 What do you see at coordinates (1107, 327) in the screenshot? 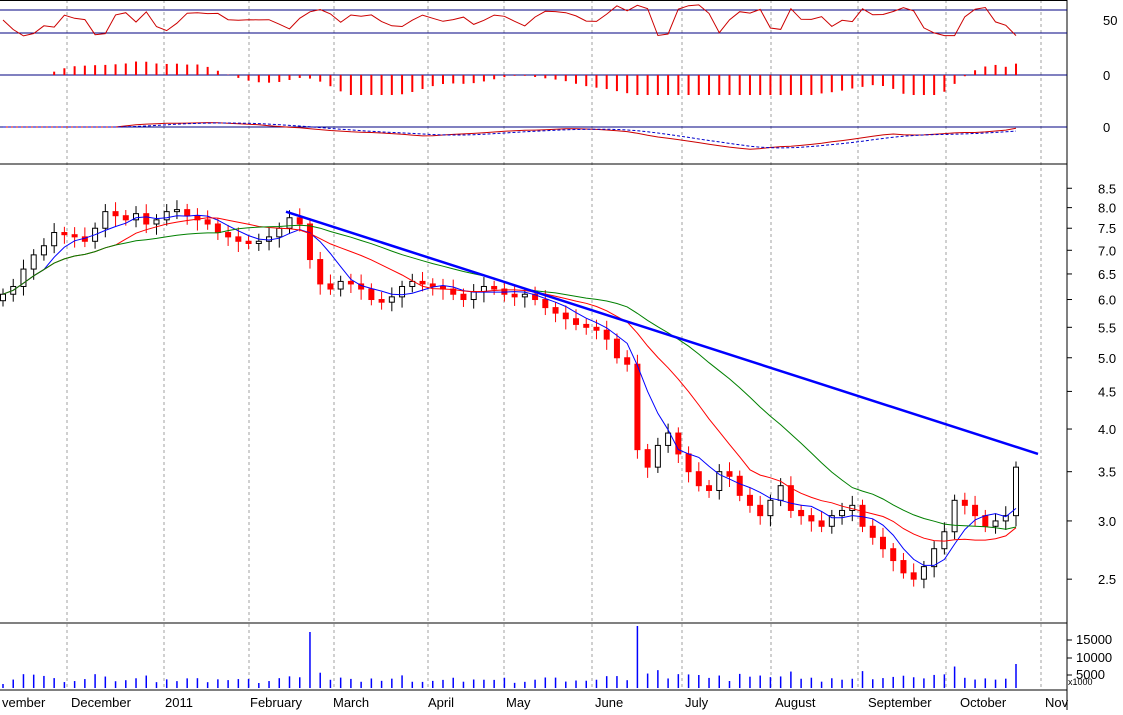
I see `price-tick-label: 5.5` at bounding box center [1107, 327].